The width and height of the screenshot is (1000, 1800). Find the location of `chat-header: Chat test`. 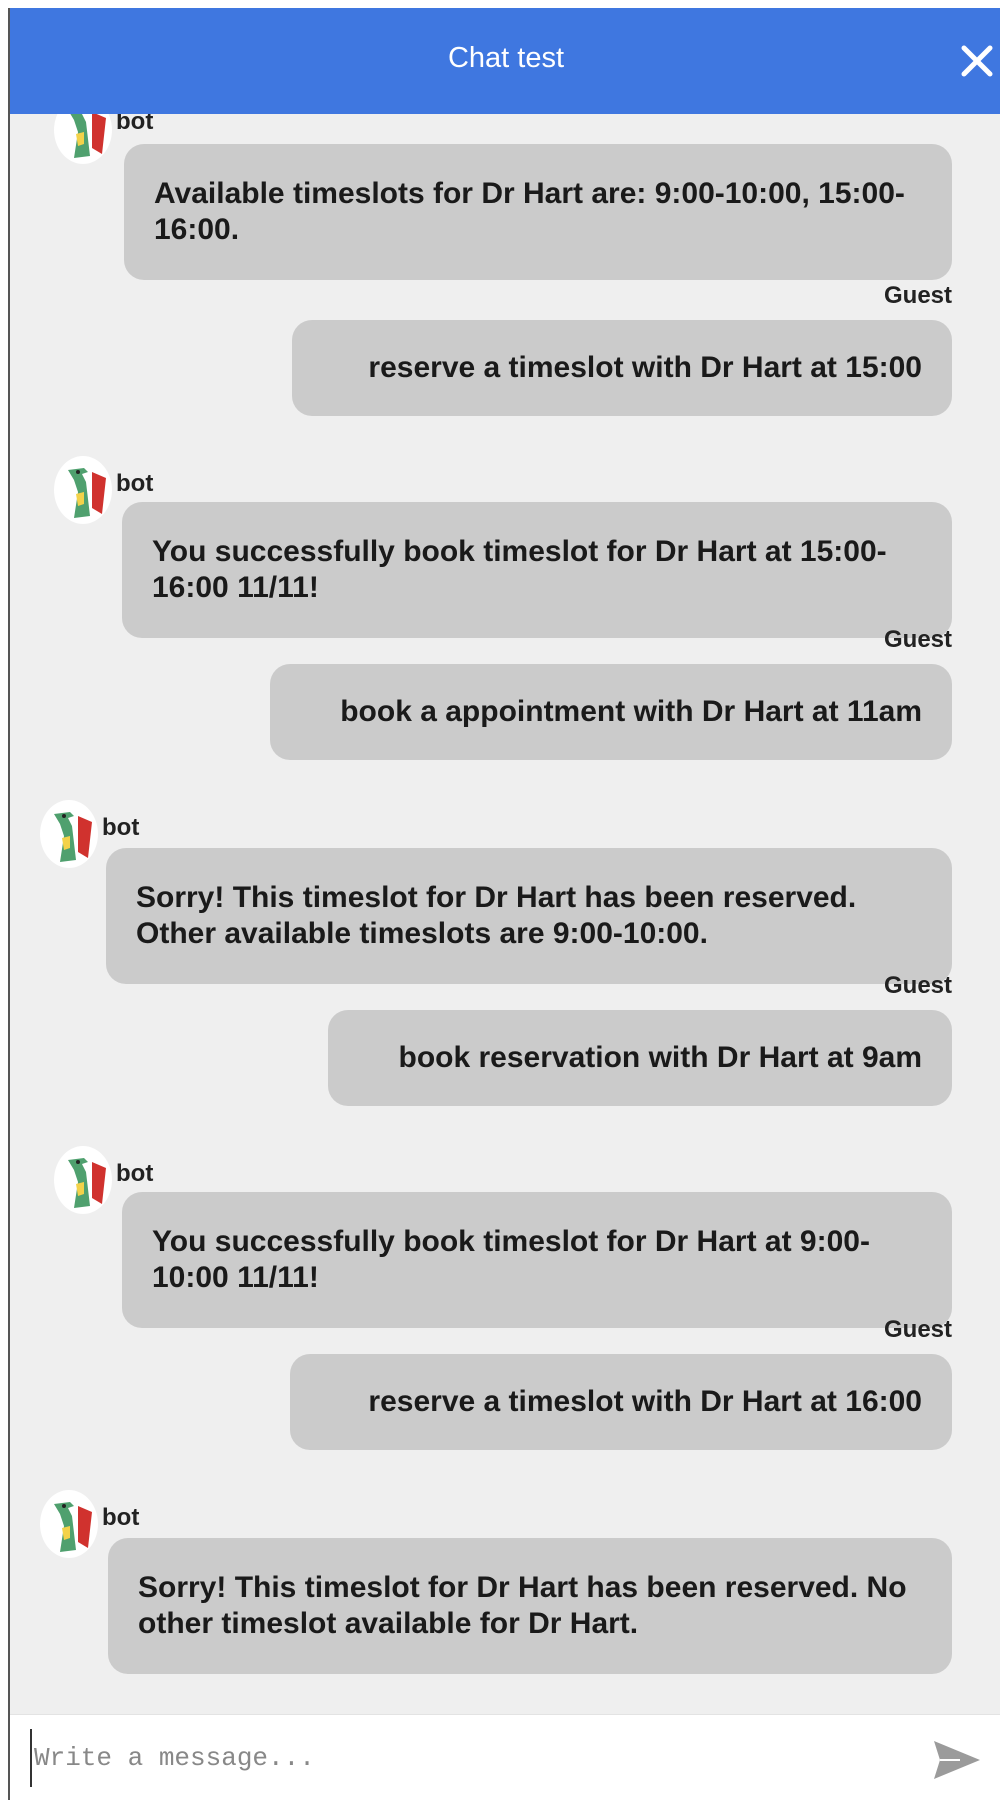

chat-header: Chat test is located at coordinates (505, 61).